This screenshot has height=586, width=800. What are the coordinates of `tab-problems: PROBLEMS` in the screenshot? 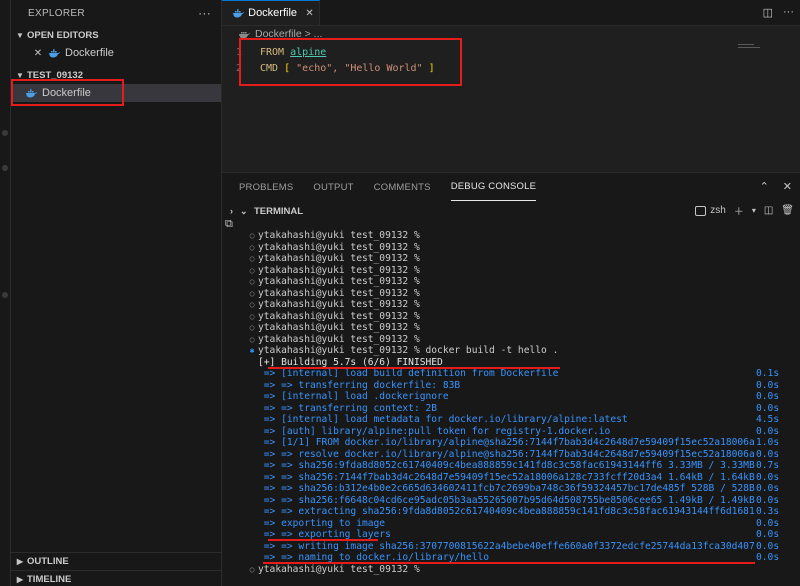 It's located at (266, 187).